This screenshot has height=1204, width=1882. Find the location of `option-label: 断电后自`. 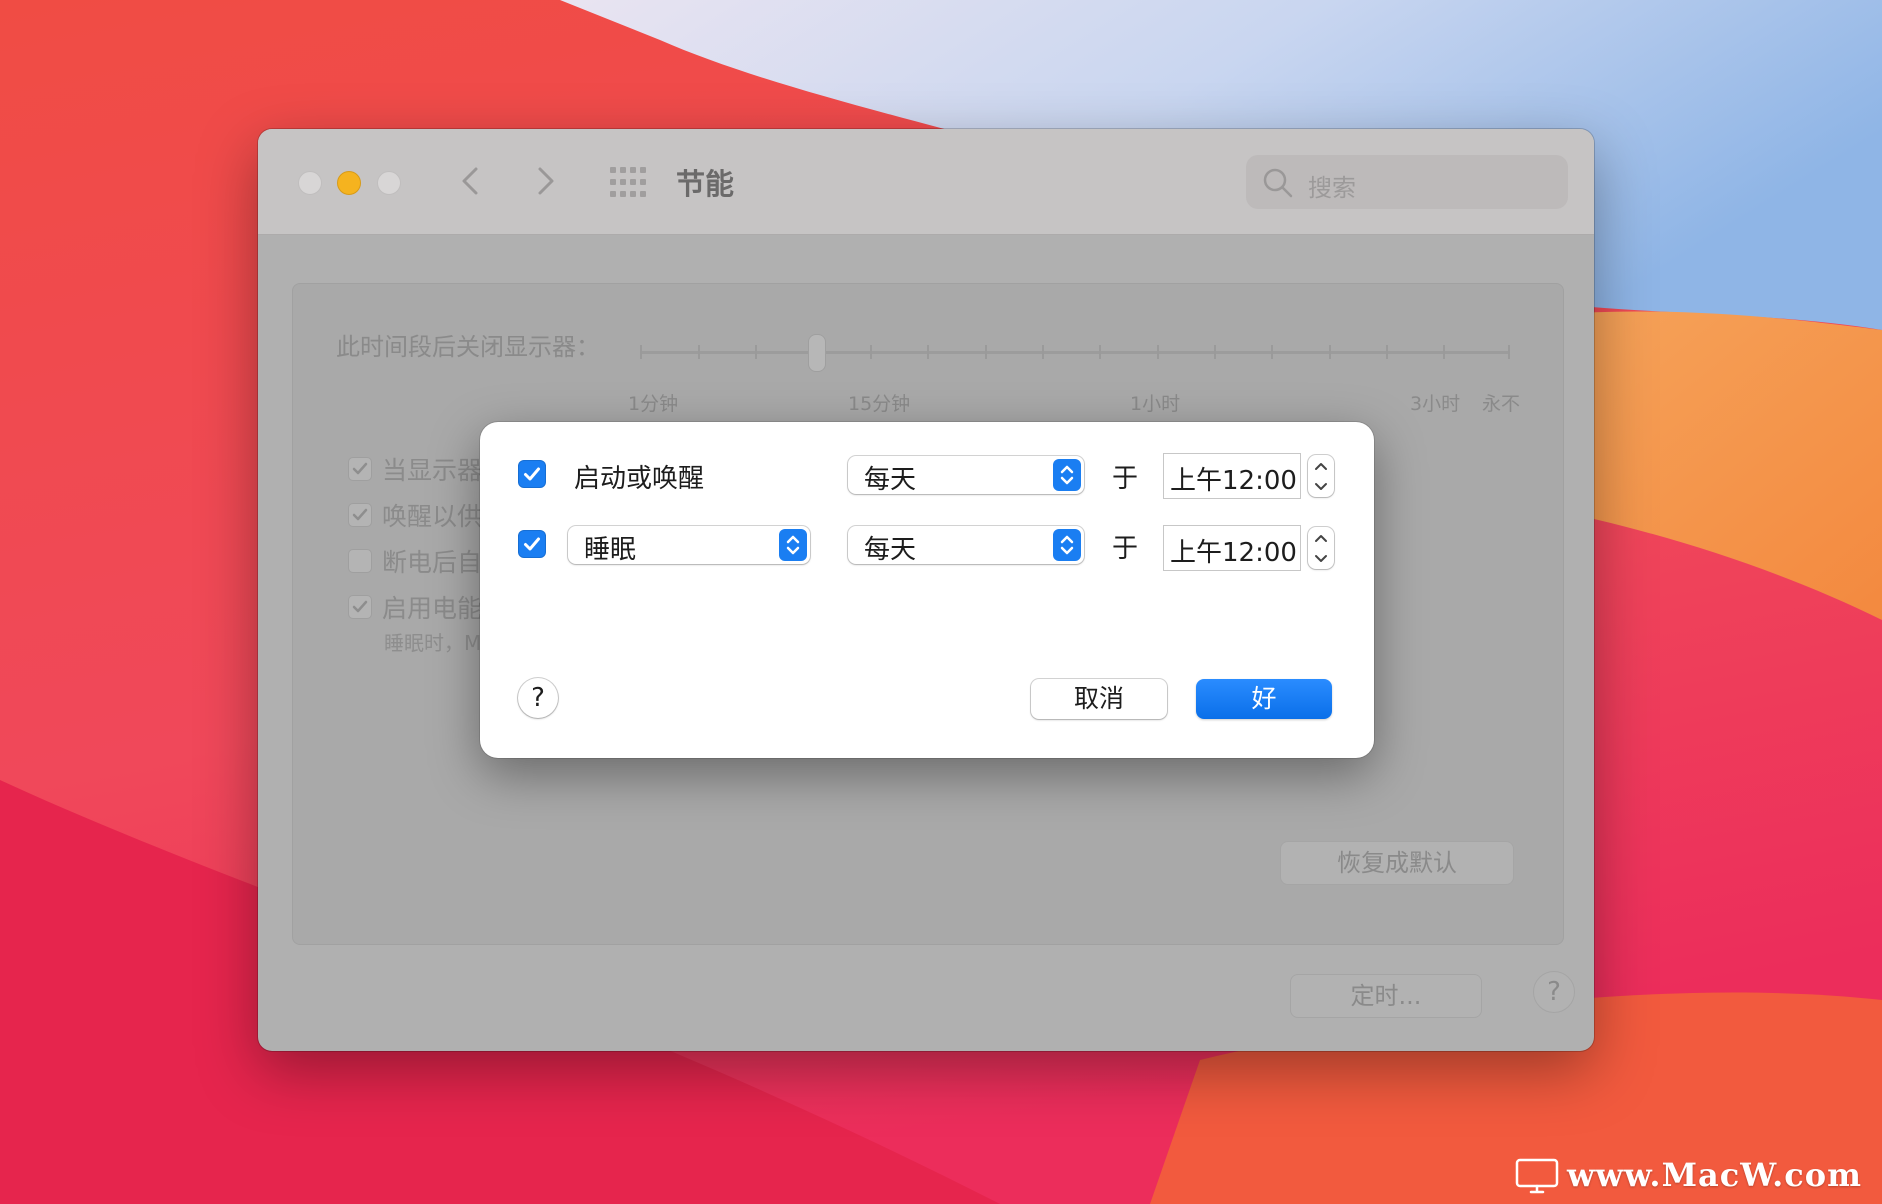

option-label: 断电后自 is located at coordinates (432, 562).